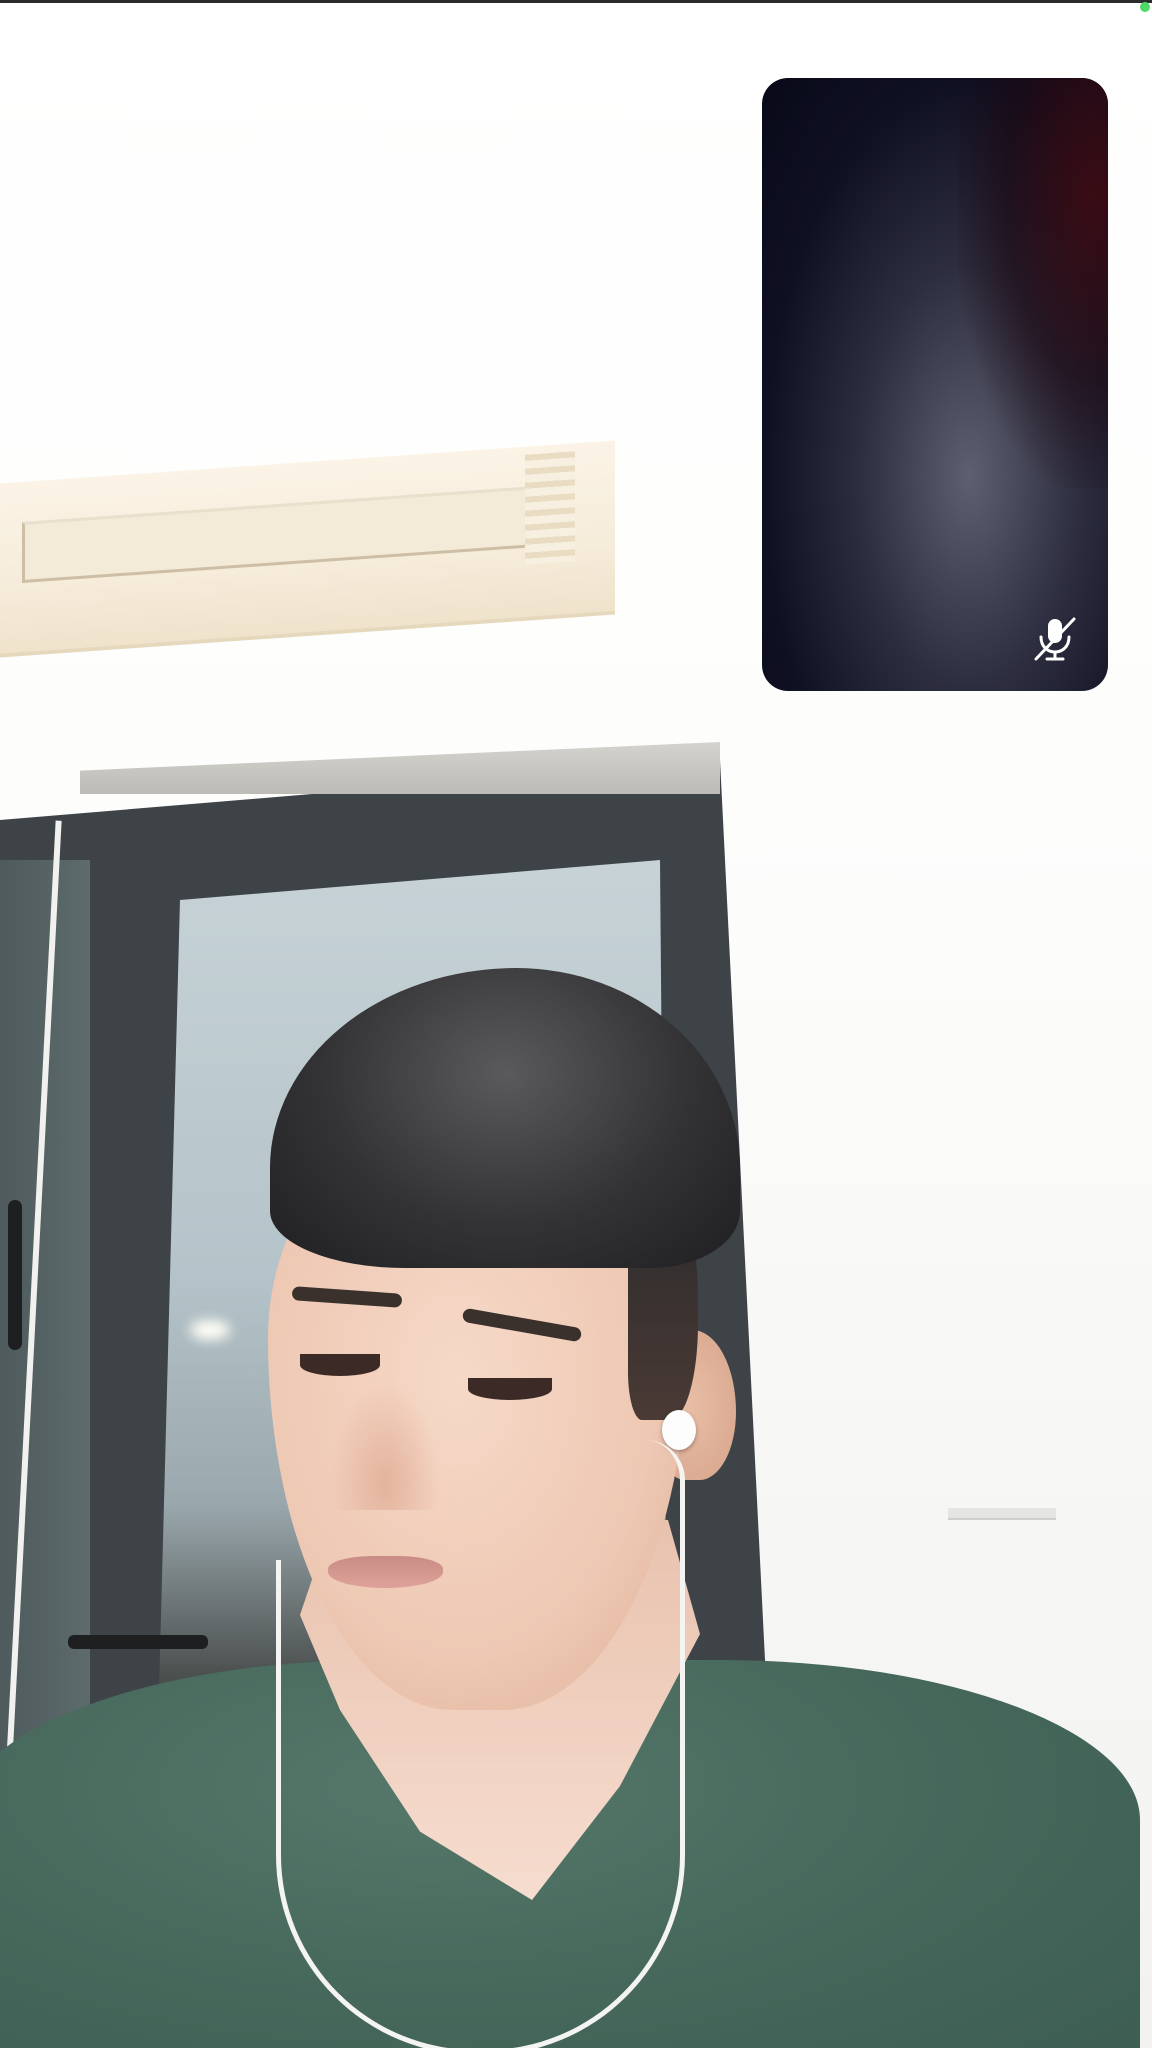  Describe the element at coordinates (1002, 1514) in the screenshot. I see `wall-switch-plate` at that location.